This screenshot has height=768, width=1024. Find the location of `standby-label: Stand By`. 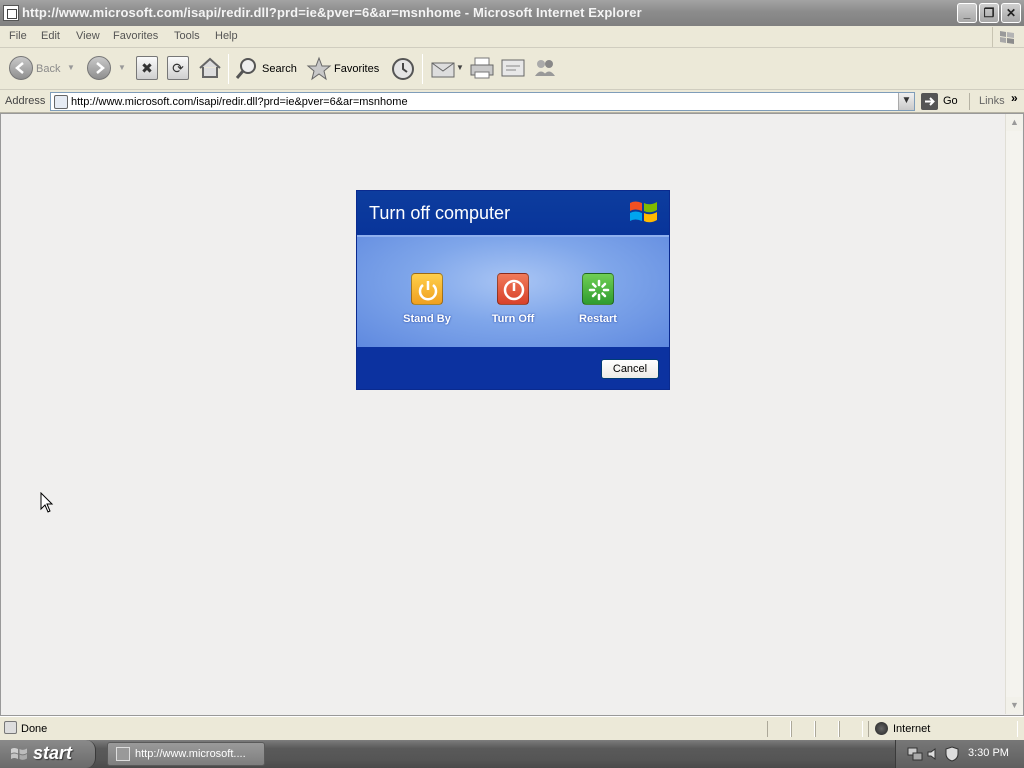

standby-label: Stand By is located at coordinates (427, 319).